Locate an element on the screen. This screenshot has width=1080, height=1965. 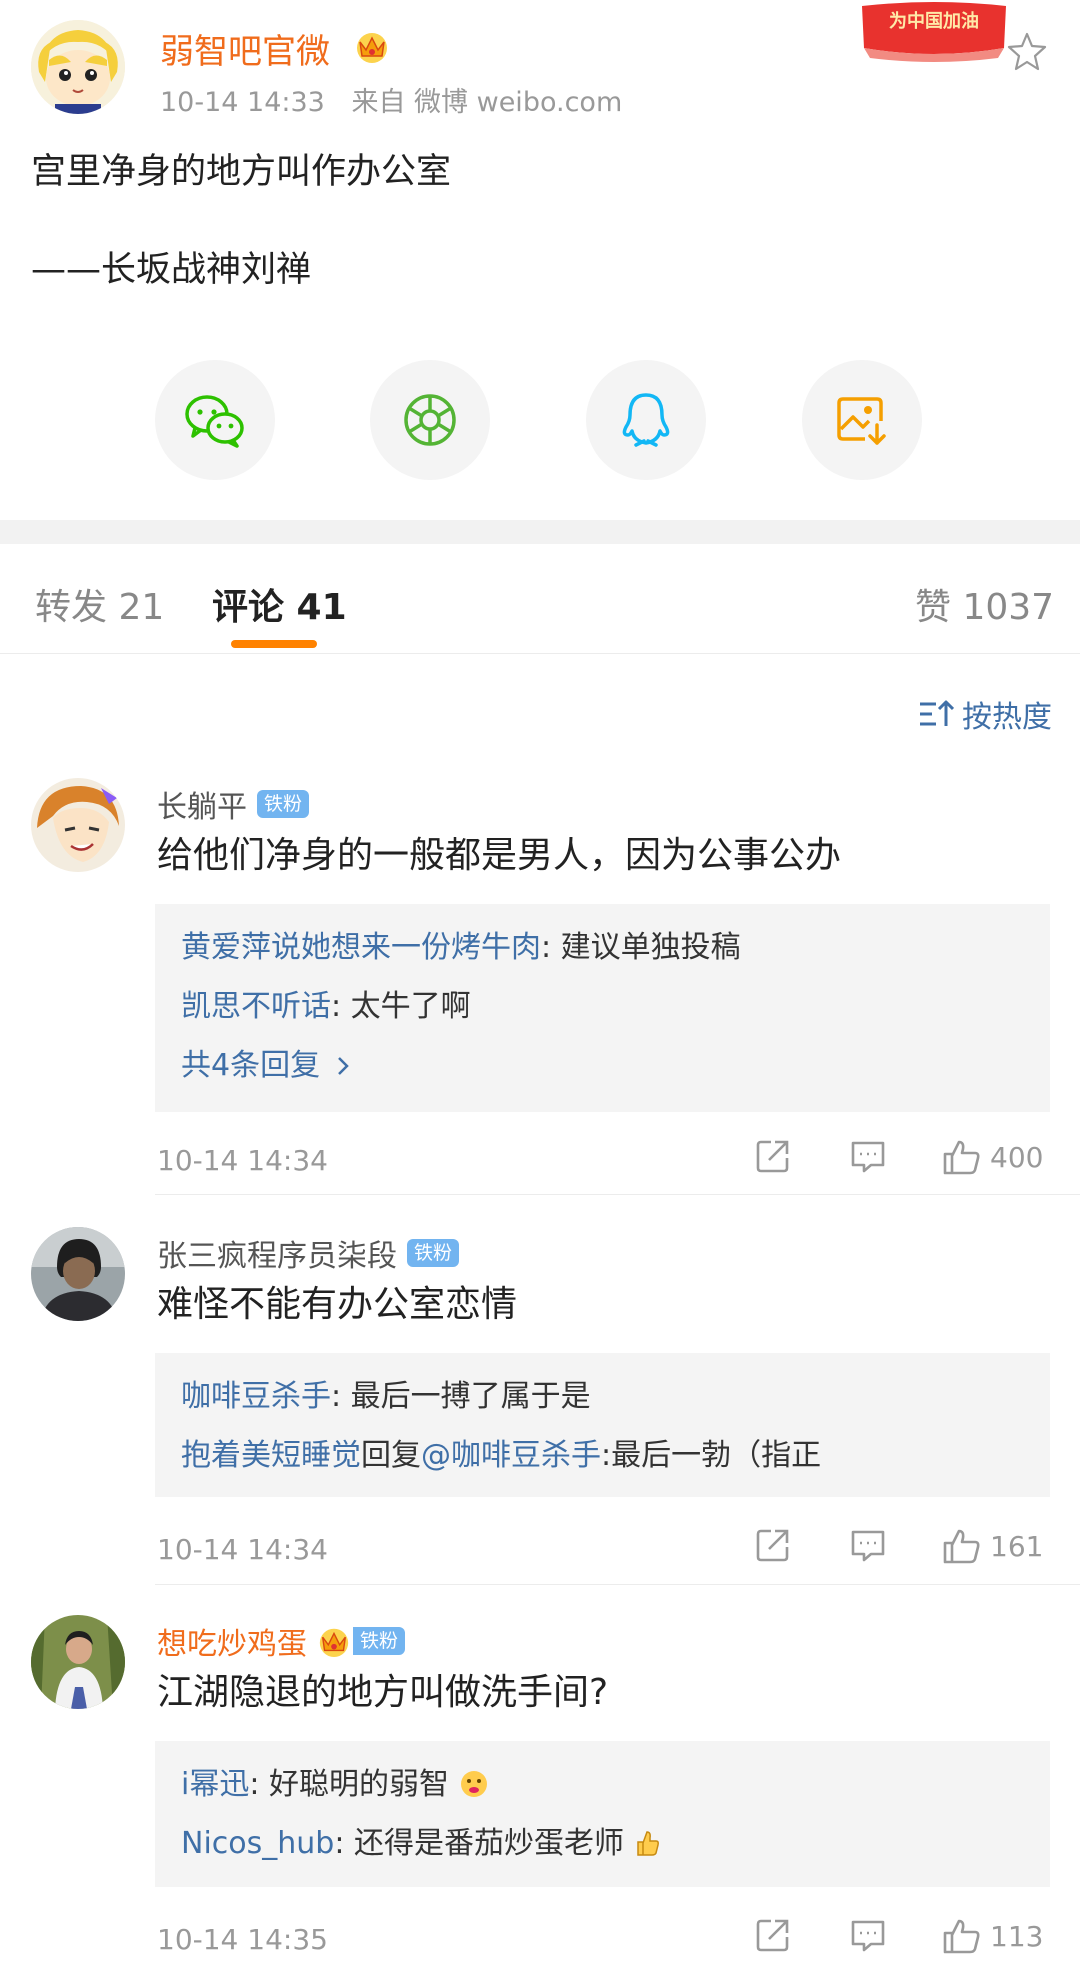
like-count: 161 is located at coordinates (1017, 1546).